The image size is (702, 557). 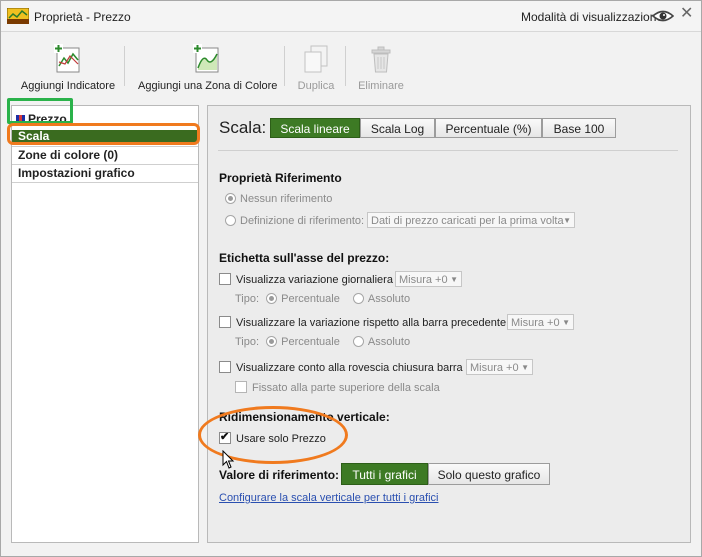 I want to click on add-color-zone-icon, so click(x=206, y=58).